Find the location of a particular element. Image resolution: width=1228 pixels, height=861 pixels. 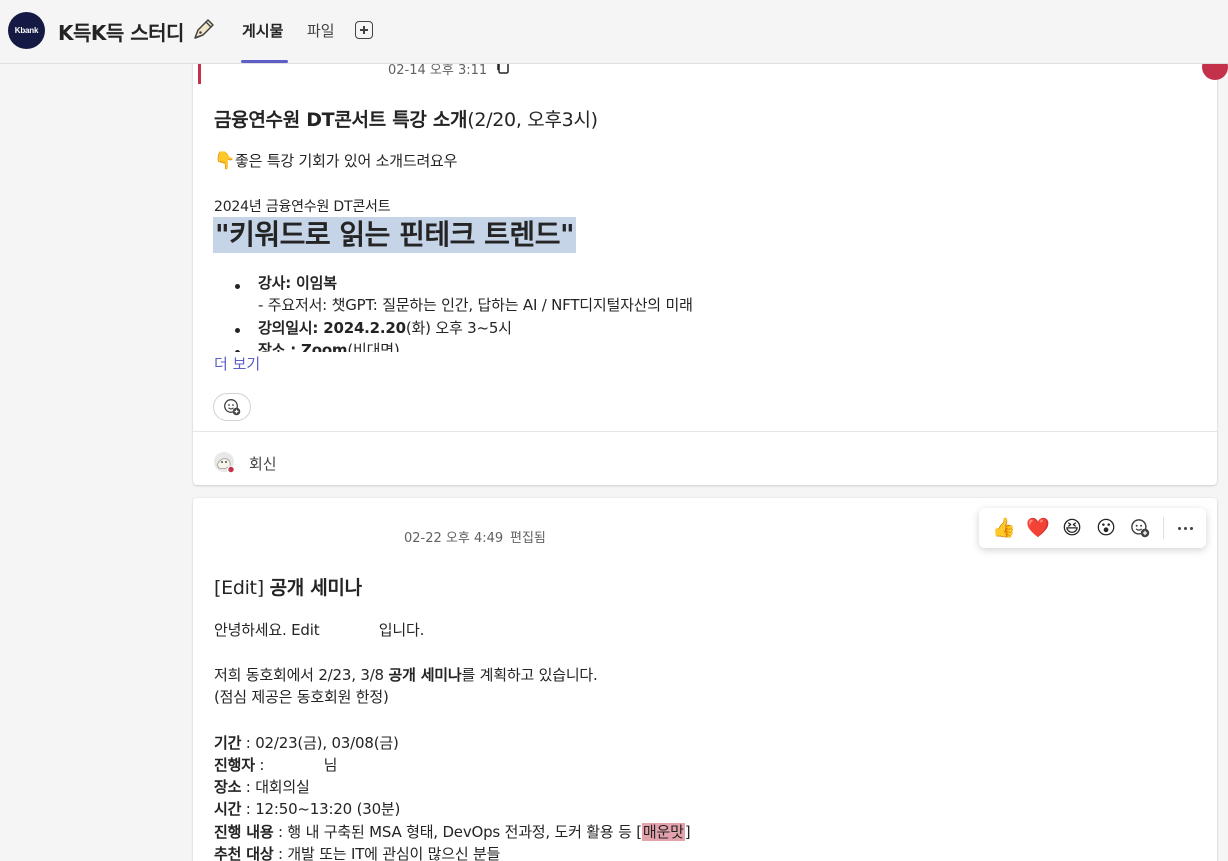

detail-value: : 행 내 구축된 MSA 형태, DevOps 전과정, 도커 활용 등 [ is located at coordinates (457, 832).